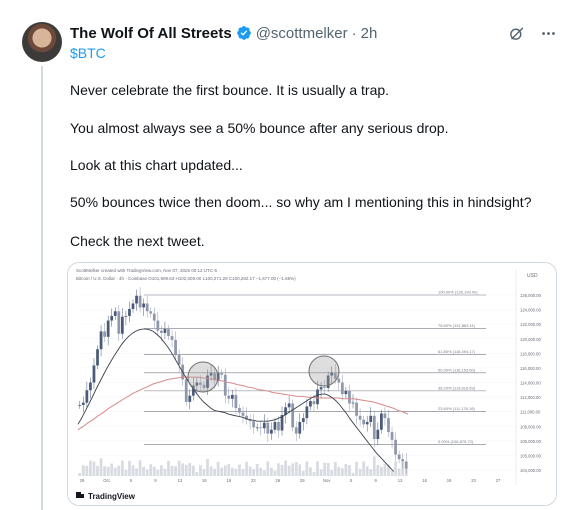 The height and width of the screenshot is (510, 581). Describe the element at coordinates (302, 480) in the screenshot. I see `x-tick-label: 29` at that location.